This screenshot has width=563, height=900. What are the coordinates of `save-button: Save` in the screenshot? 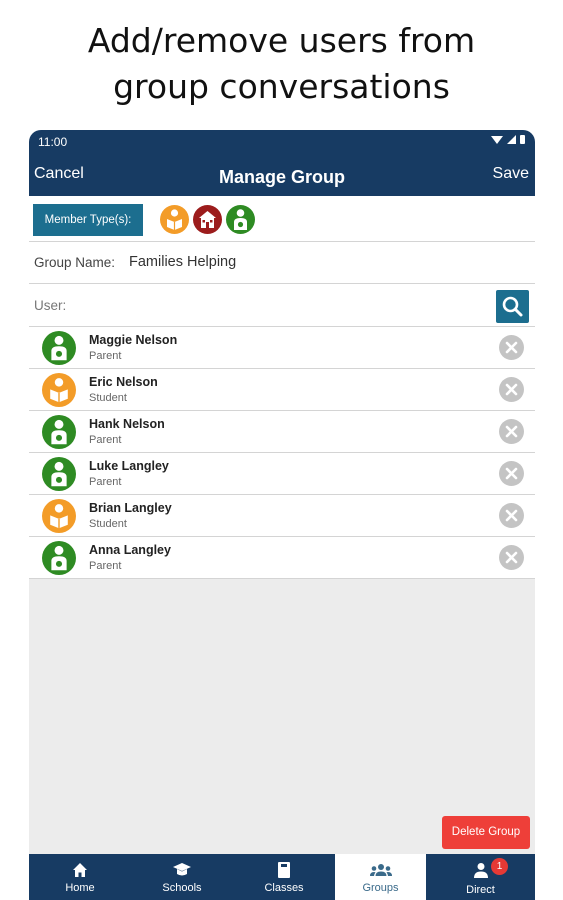 It's located at (511, 174).